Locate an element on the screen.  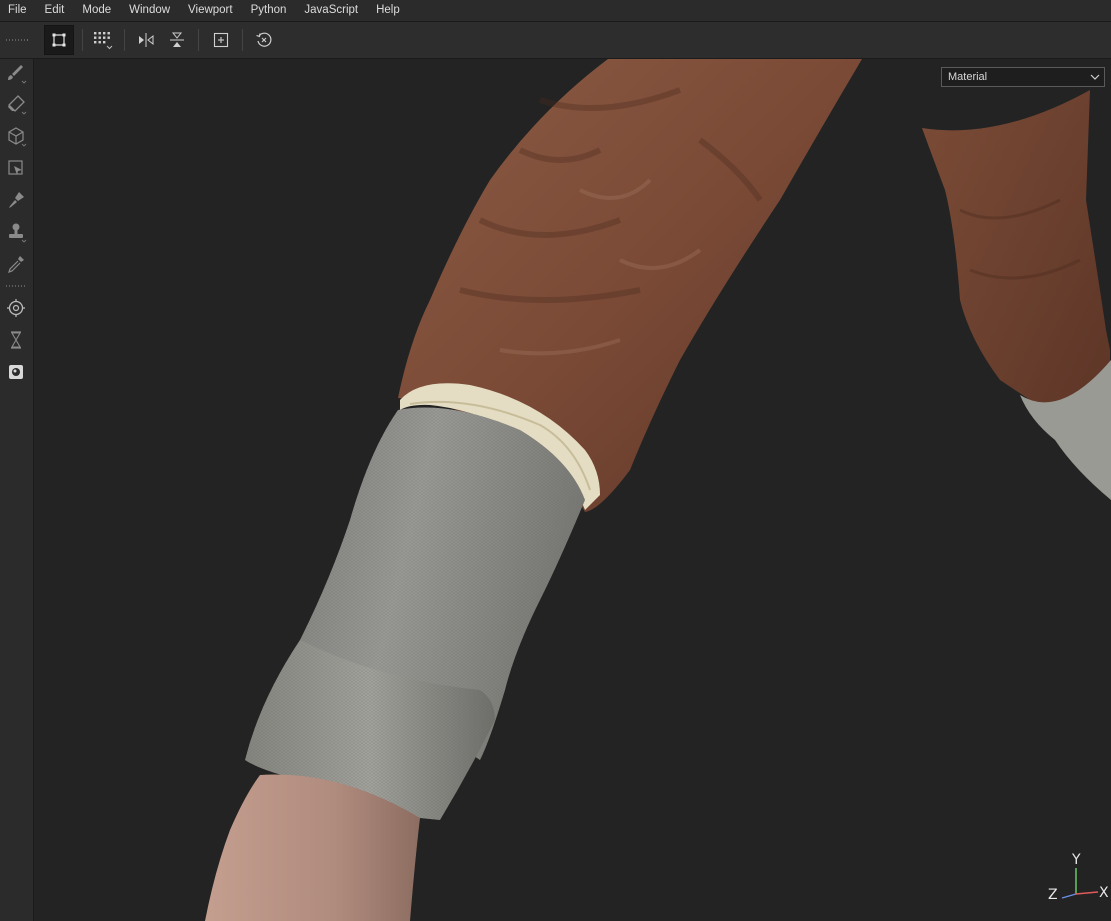
axis-x-label: X is located at coordinates (1104, 893).